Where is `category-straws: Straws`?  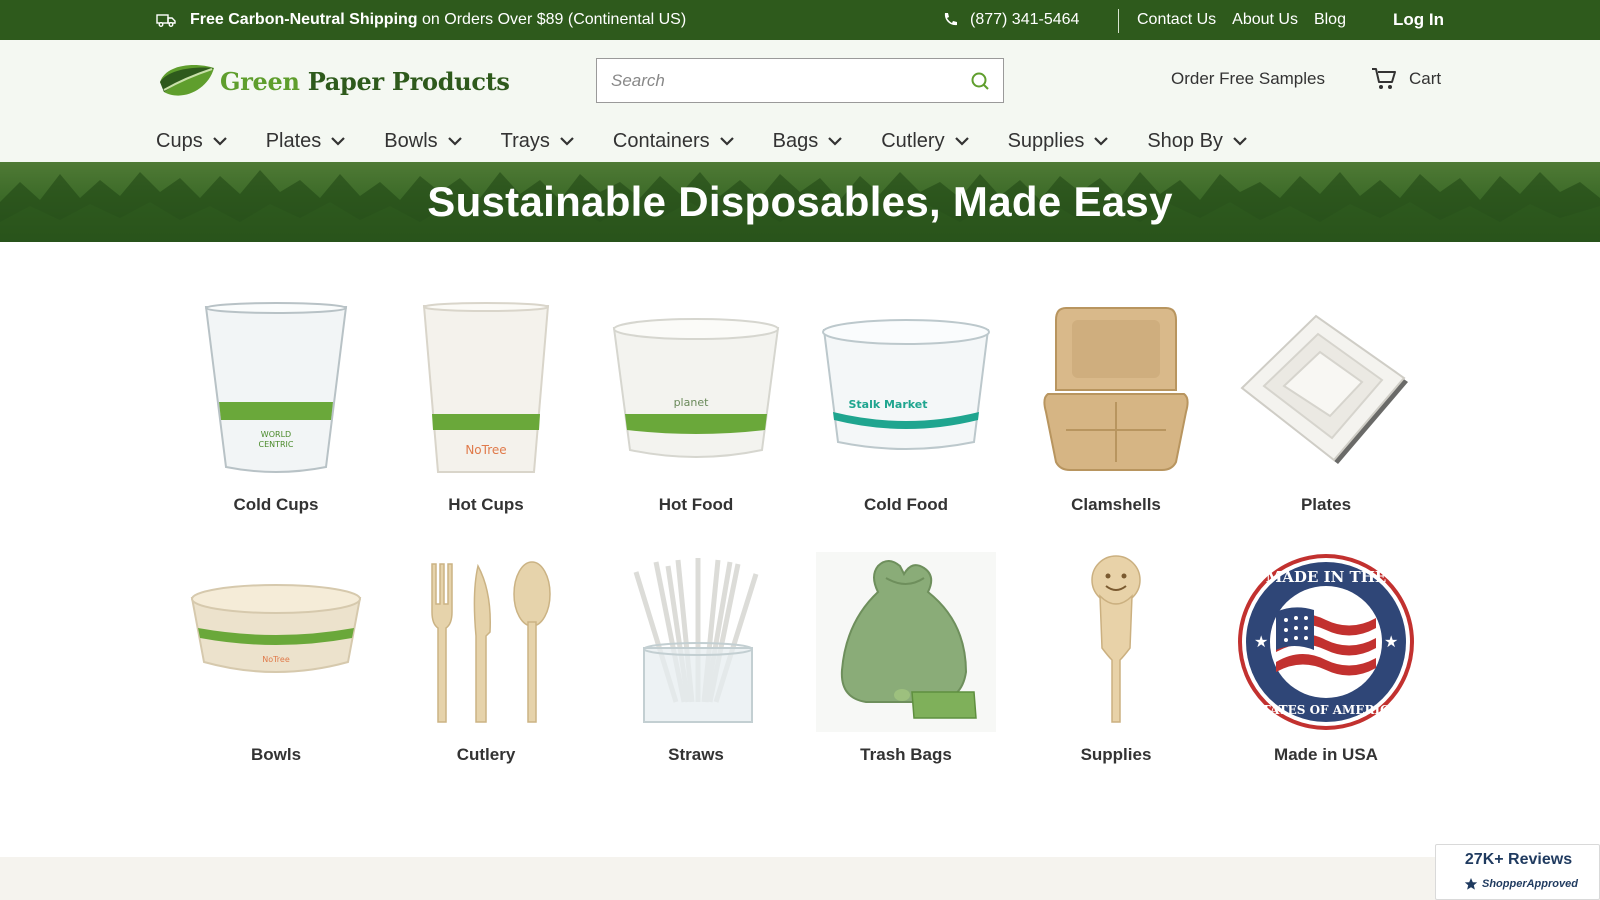
category-straws: Straws is located at coordinates (696, 667).